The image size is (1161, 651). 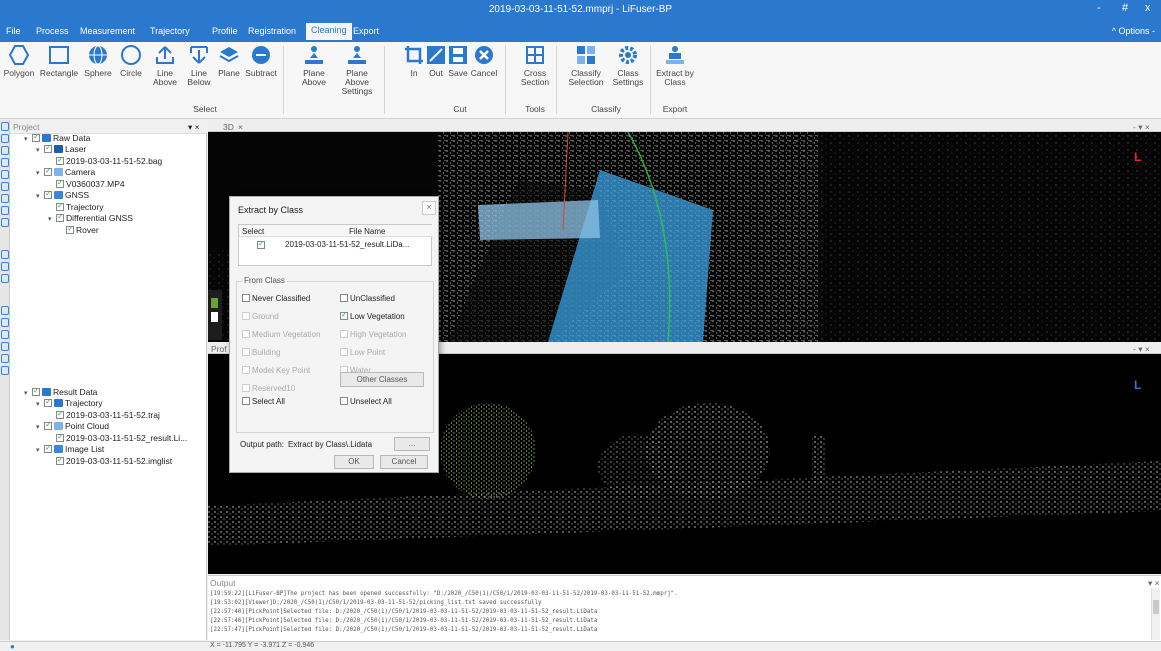 What do you see at coordinates (276, 298) in the screenshot?
I see `class-option: Never Classified` at bounding box center [276, 298].